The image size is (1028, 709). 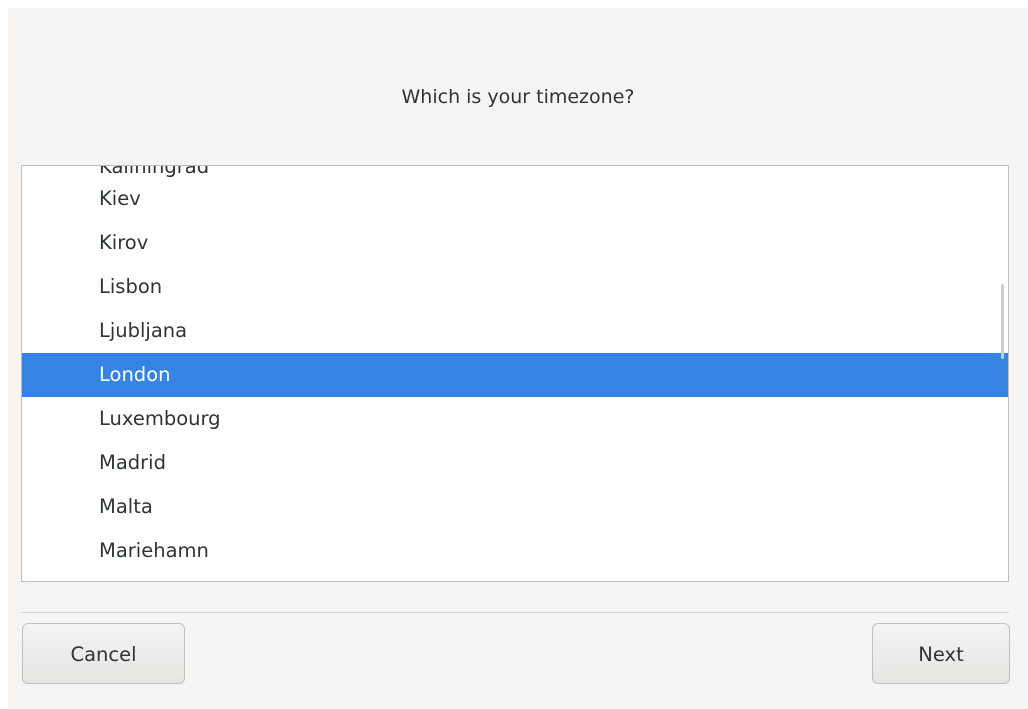 I want to click on list-item-malta: Malta, so click(x=515, y=507).